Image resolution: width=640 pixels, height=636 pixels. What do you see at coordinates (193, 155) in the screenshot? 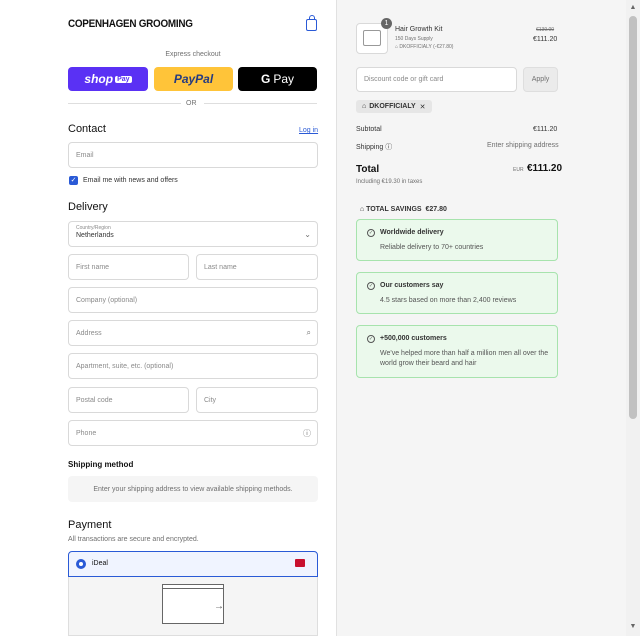
I see `email-field: Email` at bounding box center [193, 155].